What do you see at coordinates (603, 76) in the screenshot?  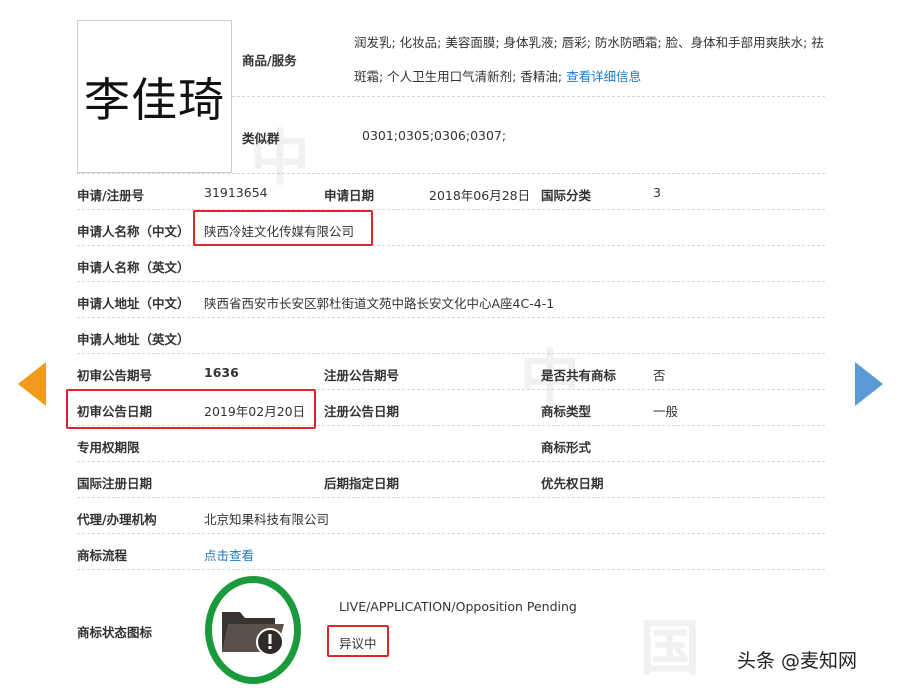 I see `goods-detail-link: 查看详细信息` at bounding box center [603, 76].